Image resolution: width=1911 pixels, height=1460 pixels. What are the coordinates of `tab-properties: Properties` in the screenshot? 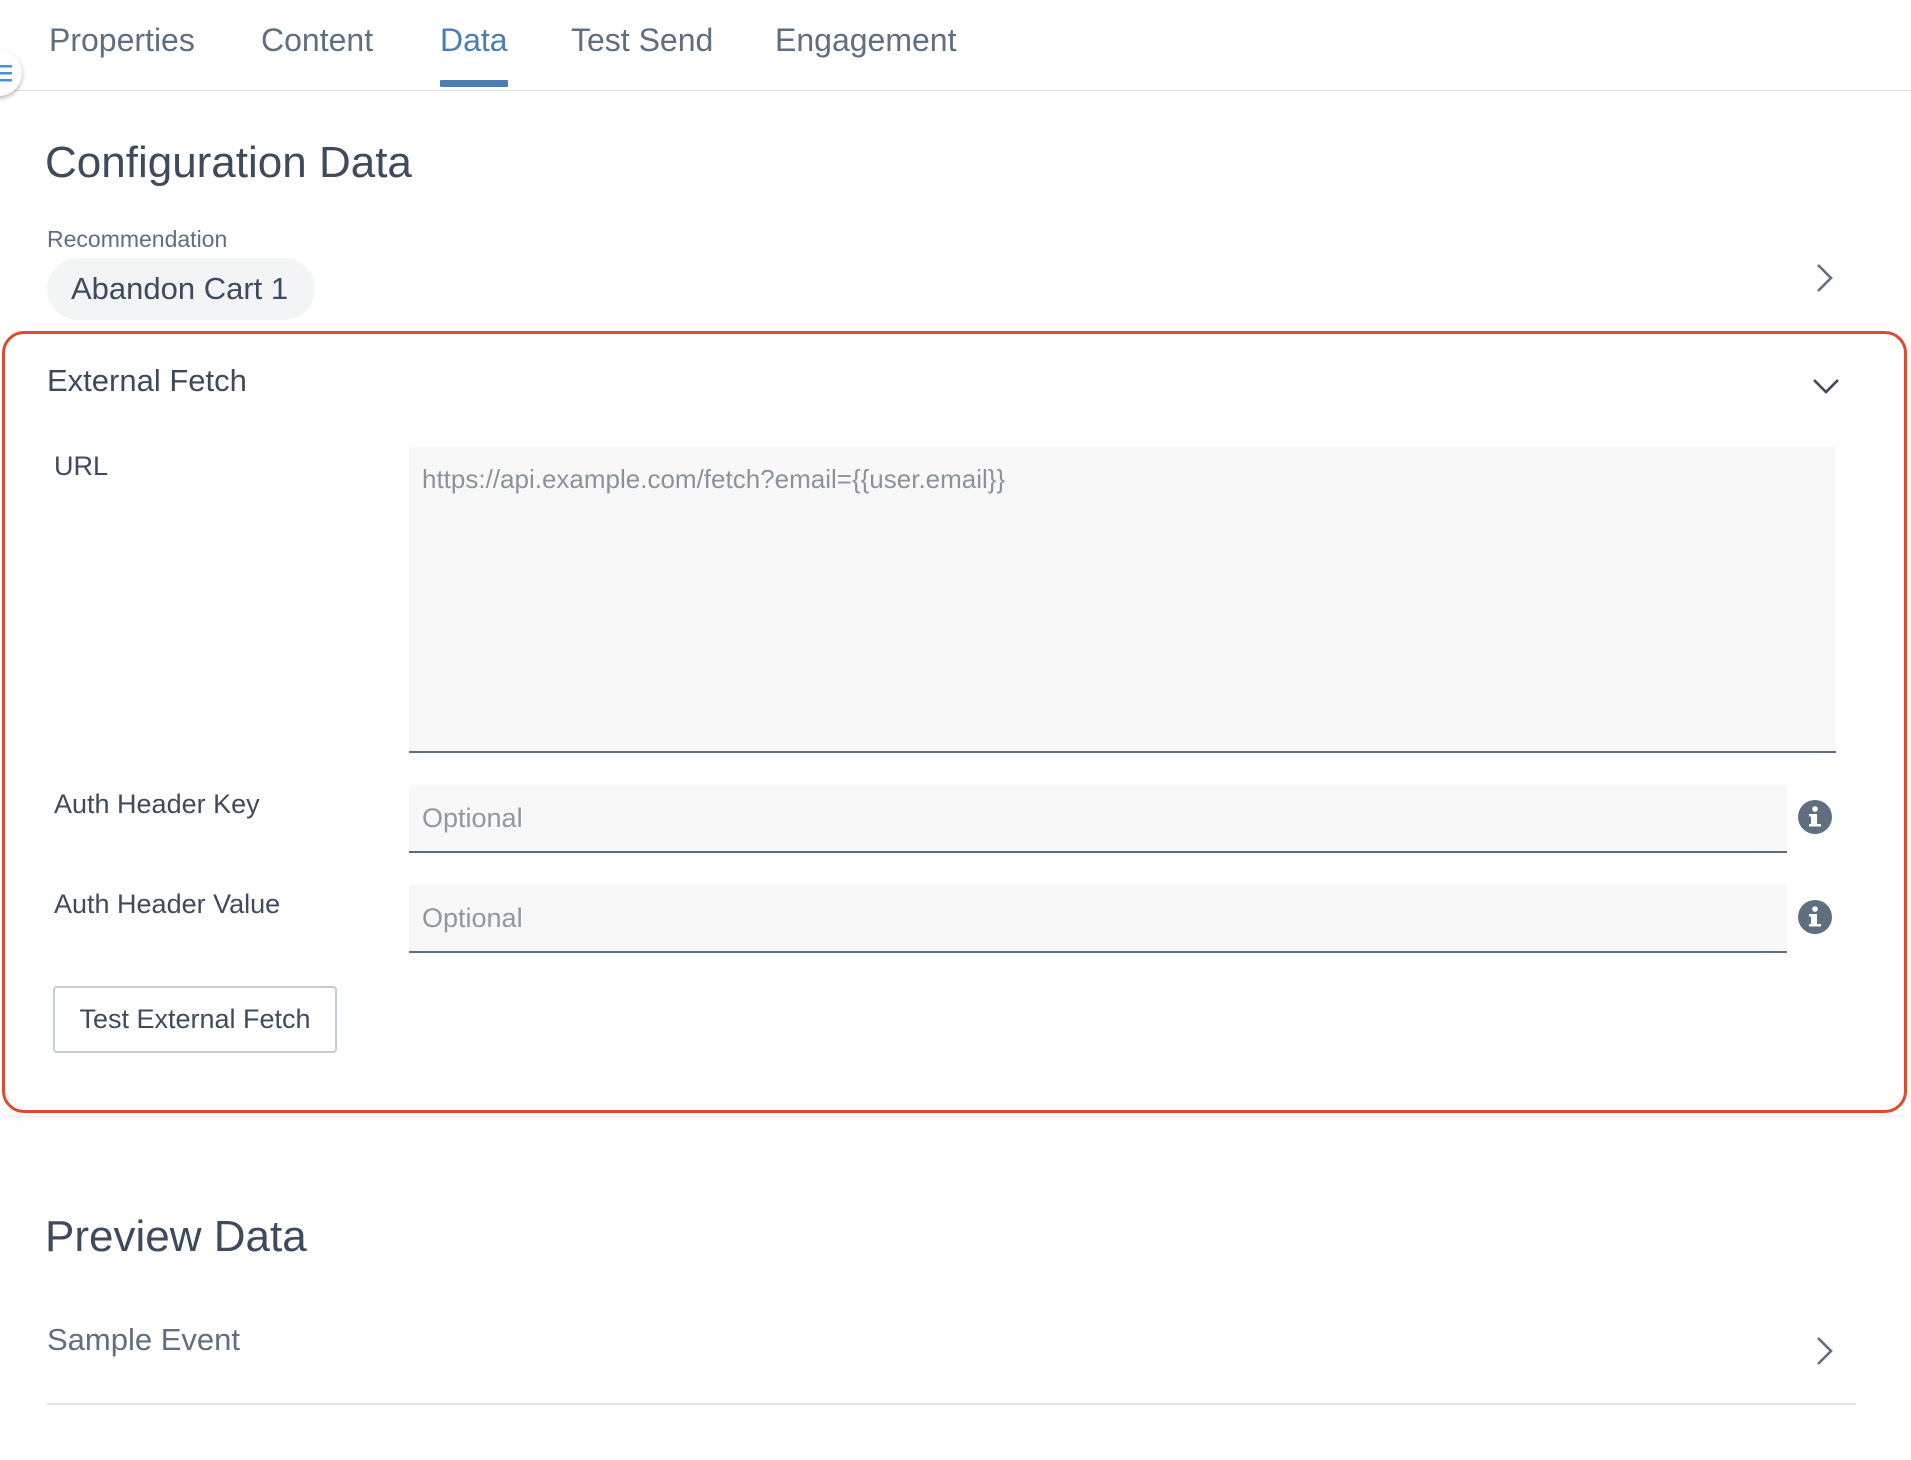 It's located at (122, 55).